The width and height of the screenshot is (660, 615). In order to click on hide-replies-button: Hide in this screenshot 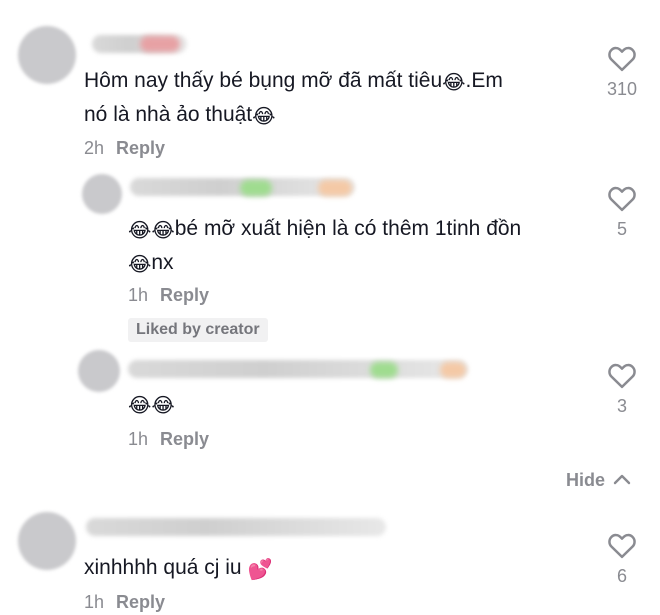, I will do `click(598, 480)`.